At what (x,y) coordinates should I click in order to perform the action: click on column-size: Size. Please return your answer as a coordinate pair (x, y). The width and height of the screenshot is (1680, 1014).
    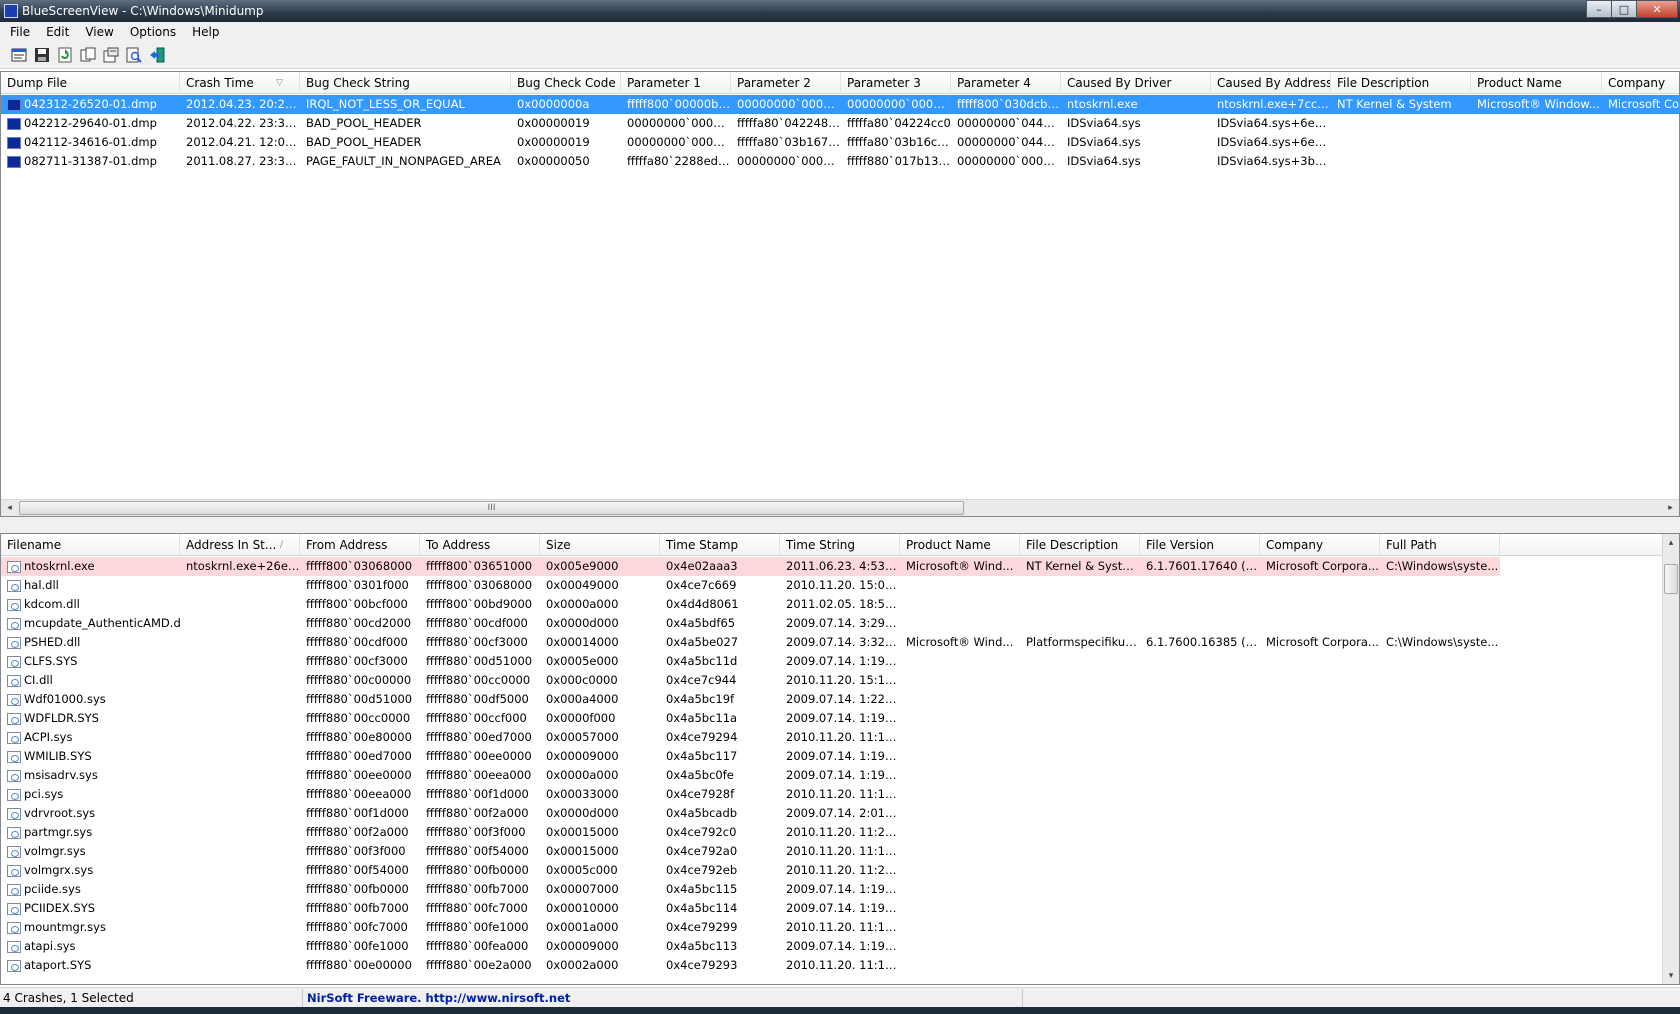
    Looking at the image, I should click on (600, 545).